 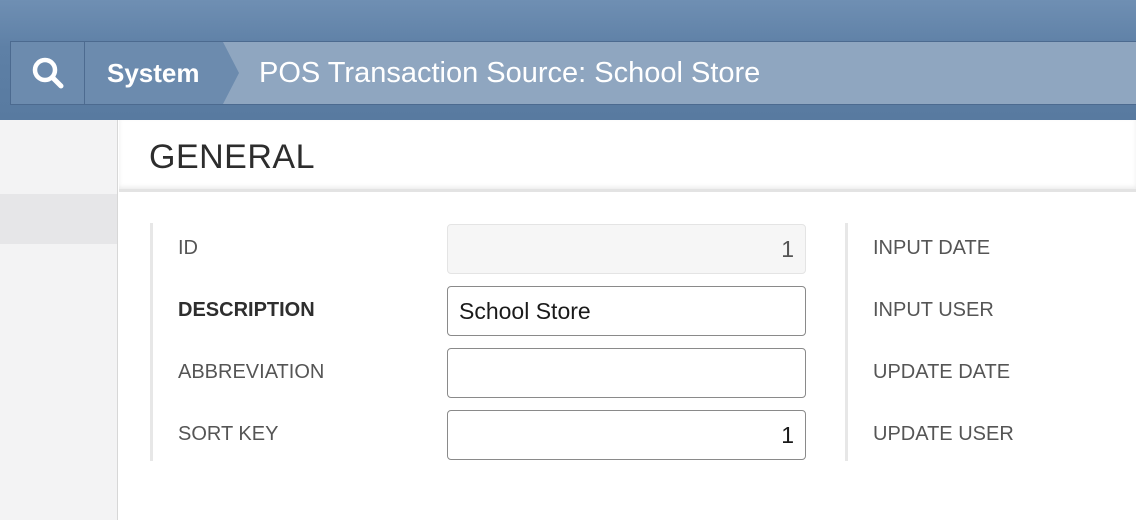 What do you see at coordinates (228, 434) in the screenshot?
I see `sort-key-label: SORT KEY` at bounding box center [228, 434].